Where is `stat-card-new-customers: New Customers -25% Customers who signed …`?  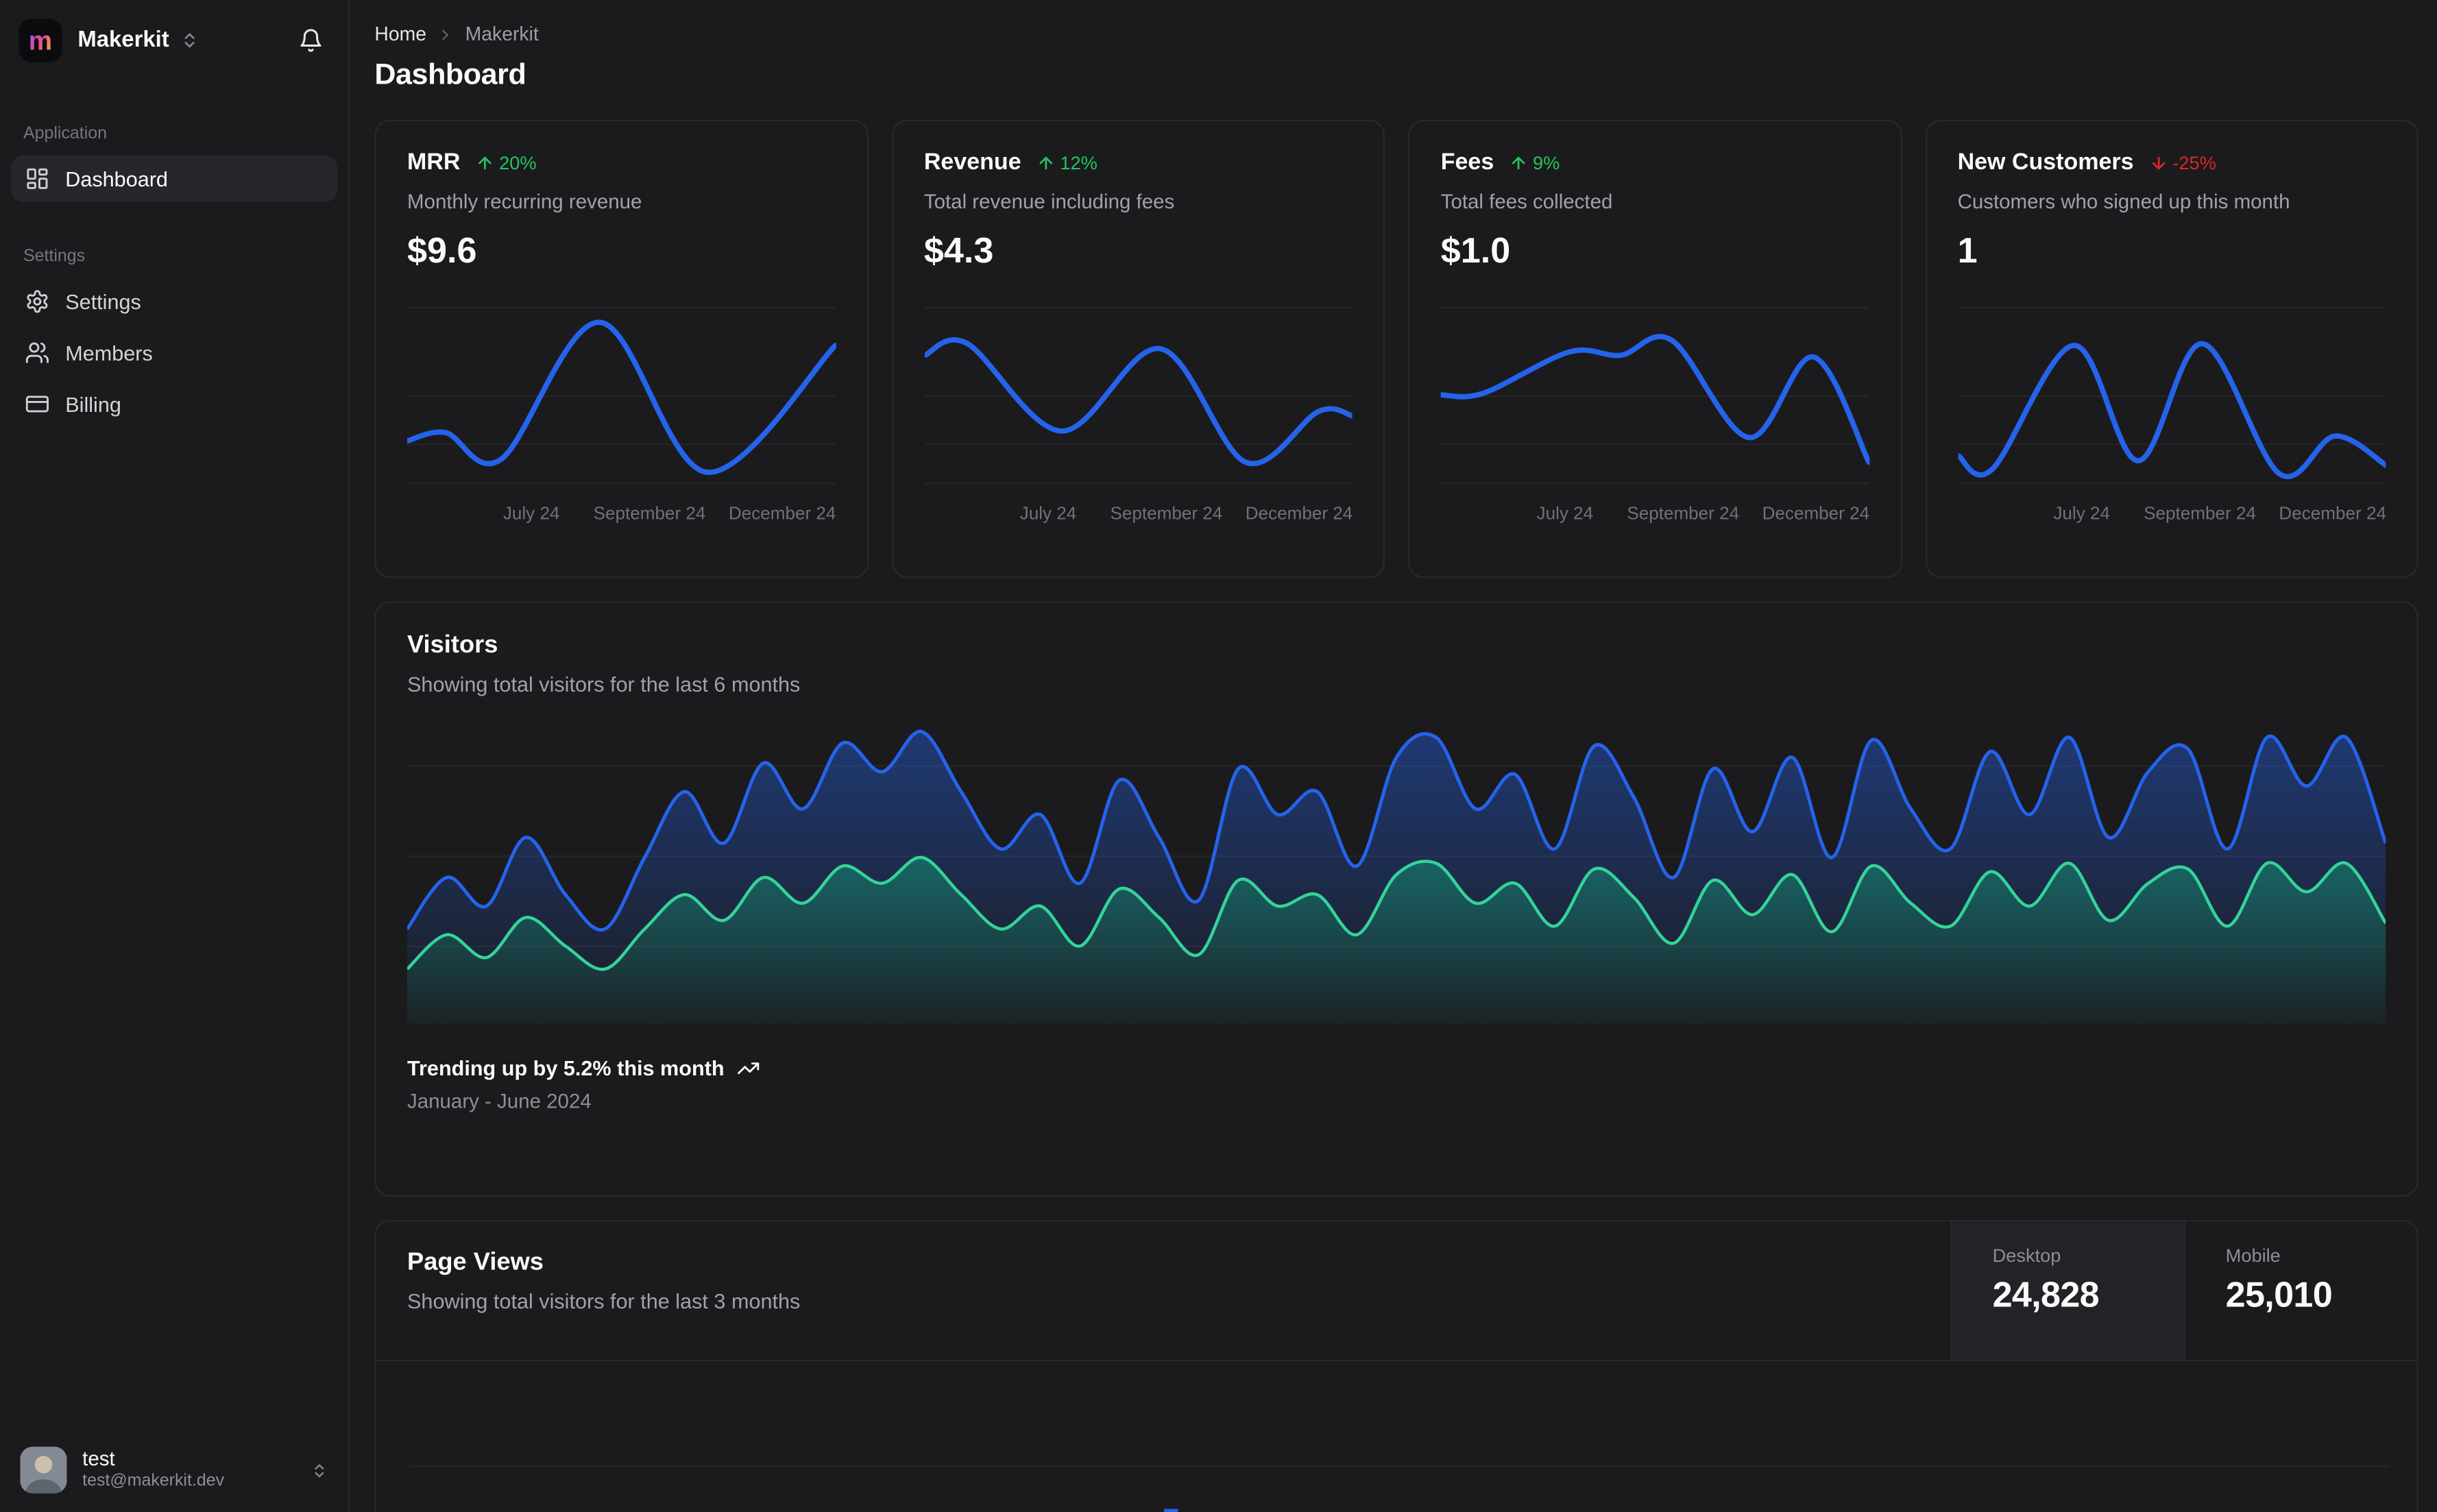
stat-card-new-customers: New Customers -25% Customers who signed … is located at coordinates (2171, 349).